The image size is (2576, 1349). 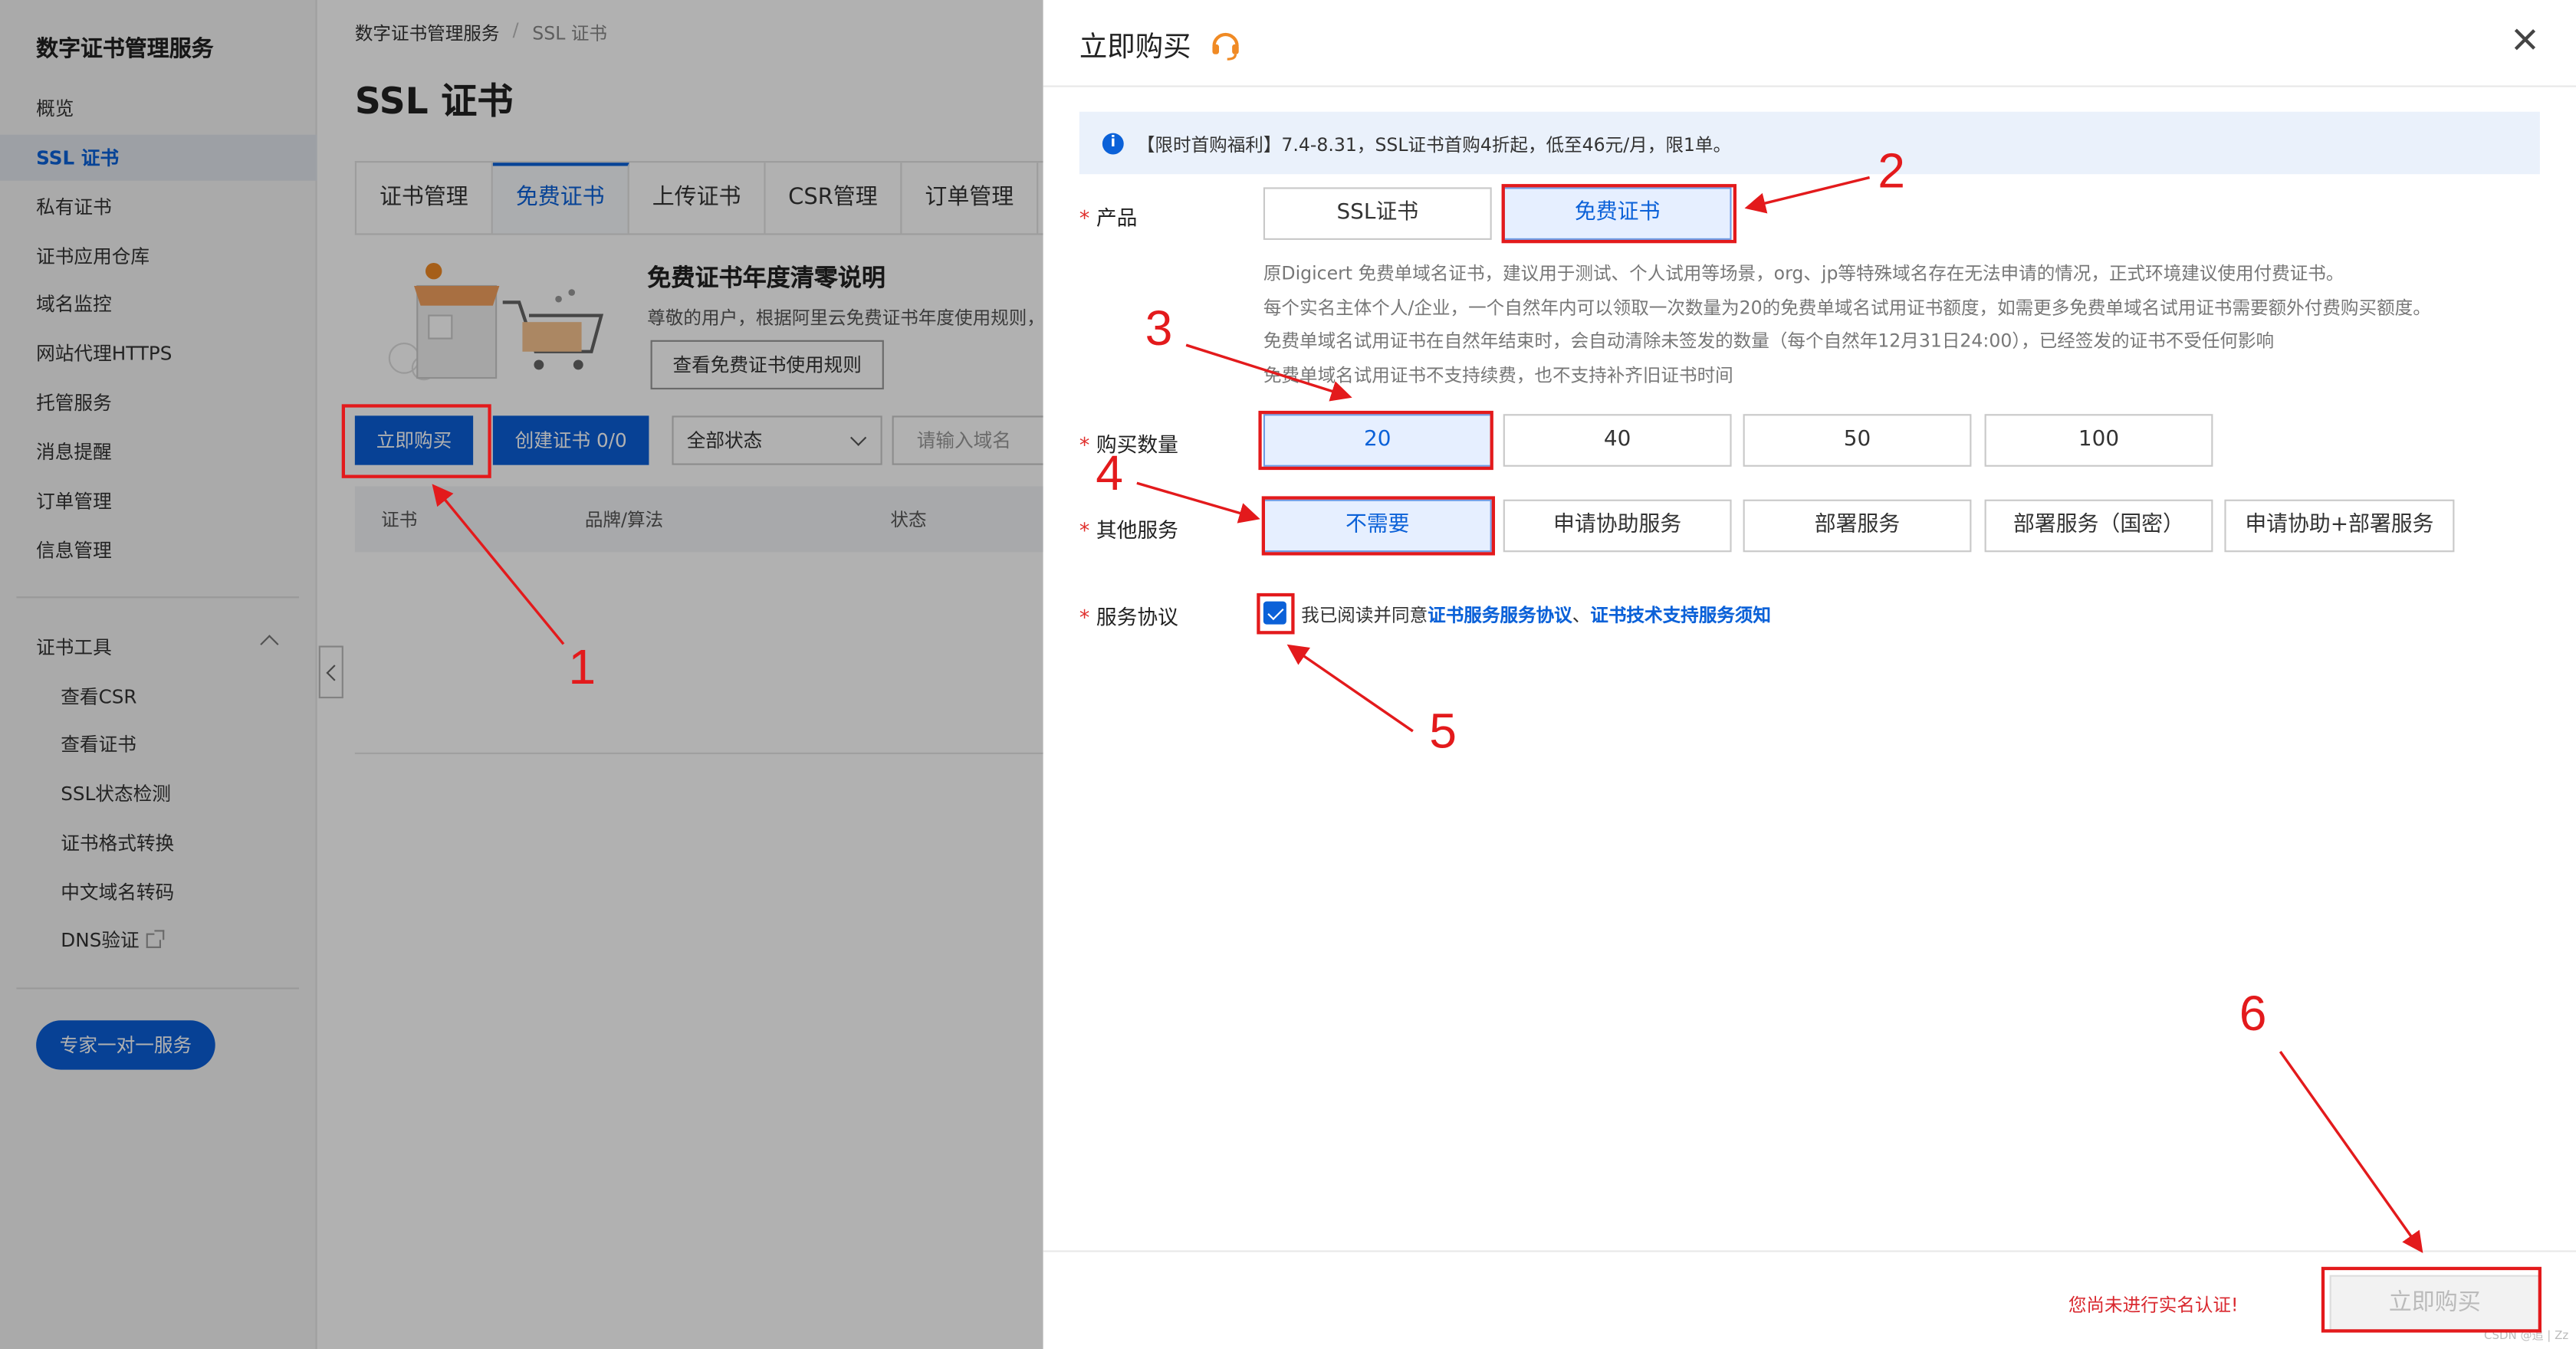 What do you see at coordinates (1810, 1251) in the screenshot?
I see `drawer-footer-divider` at bounding box center [1810, 1251].